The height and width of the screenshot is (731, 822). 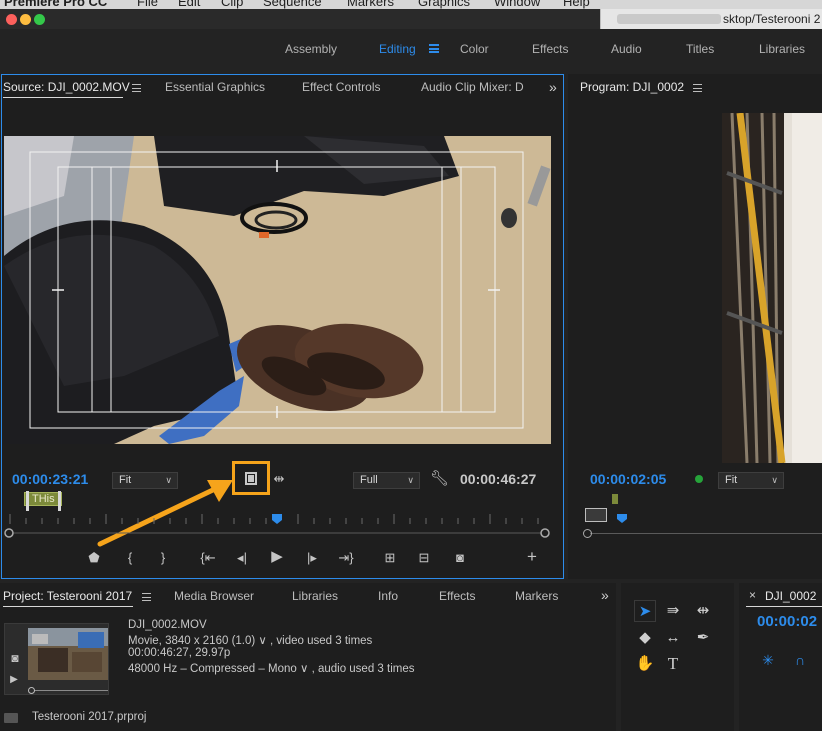 What do you see at coordinates (751, 480) in the screenshot?
I see `program-fit-dropdown: Fit ∨` at bounding box center [751, 480].